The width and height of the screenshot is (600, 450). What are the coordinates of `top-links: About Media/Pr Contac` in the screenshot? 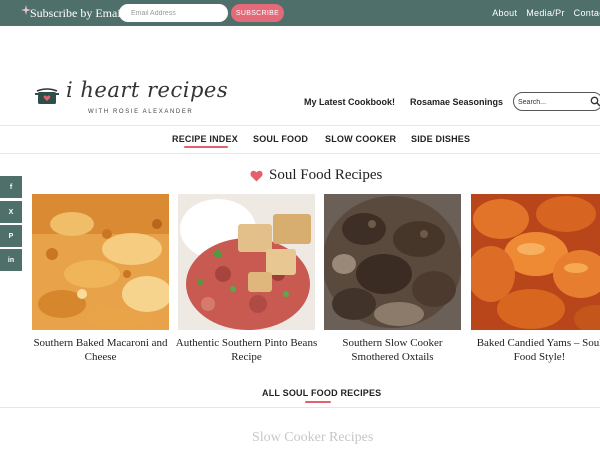 It's located at (546, 13).